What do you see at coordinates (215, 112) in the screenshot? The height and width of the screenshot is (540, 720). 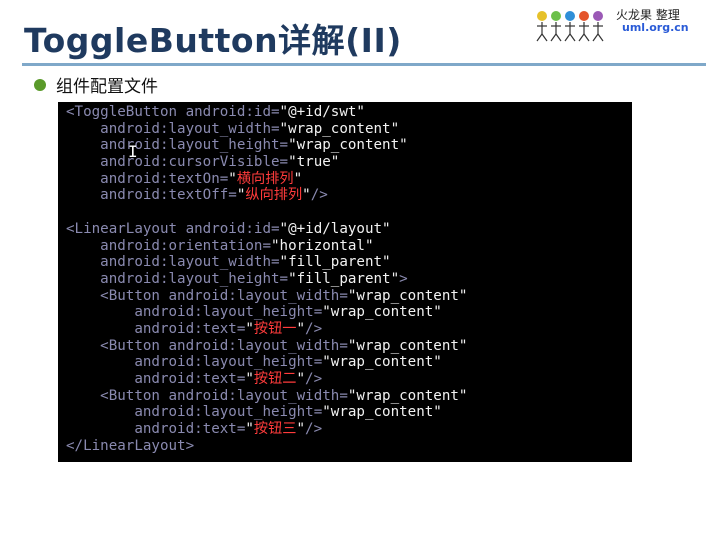 I see `code-line: <ToggleButton android:id="@+id/swt"` at bounding box center [215, 112].